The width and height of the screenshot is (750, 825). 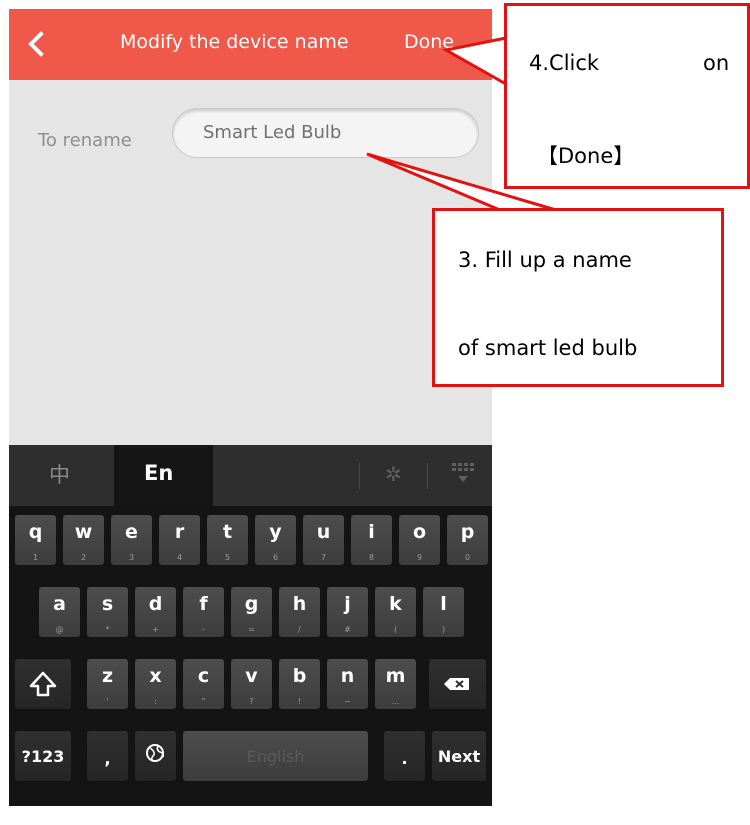 I want to click on key-t: t5, so click(x=227, y=540).